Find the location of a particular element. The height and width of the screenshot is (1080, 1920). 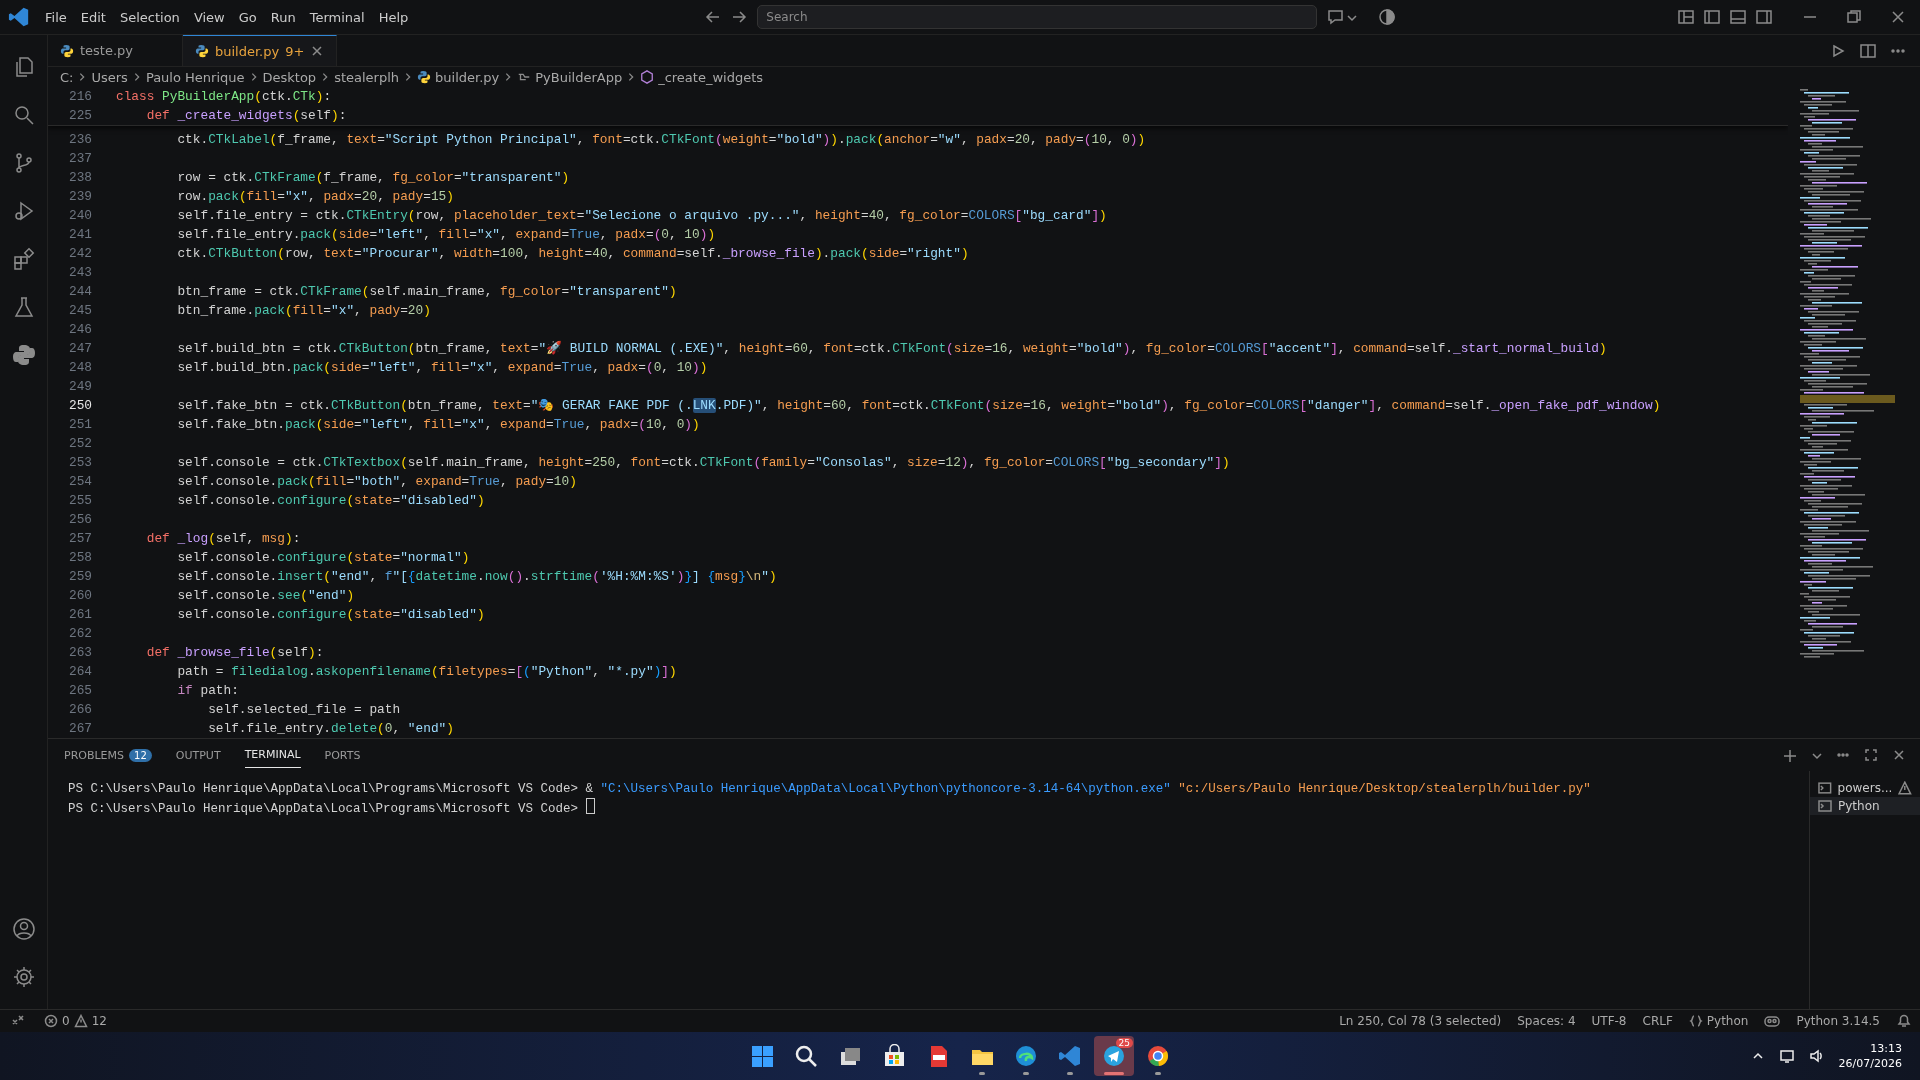

method-cube-icon is located at coordinates (647, 77).